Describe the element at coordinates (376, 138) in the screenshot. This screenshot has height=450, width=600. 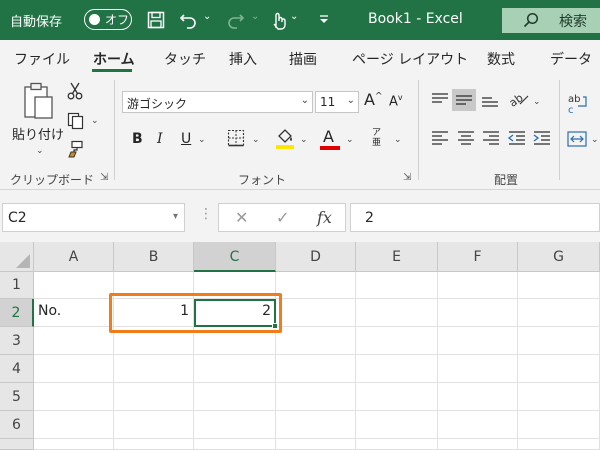
I see `phonetic-guide-icon: ア亜` at that location.